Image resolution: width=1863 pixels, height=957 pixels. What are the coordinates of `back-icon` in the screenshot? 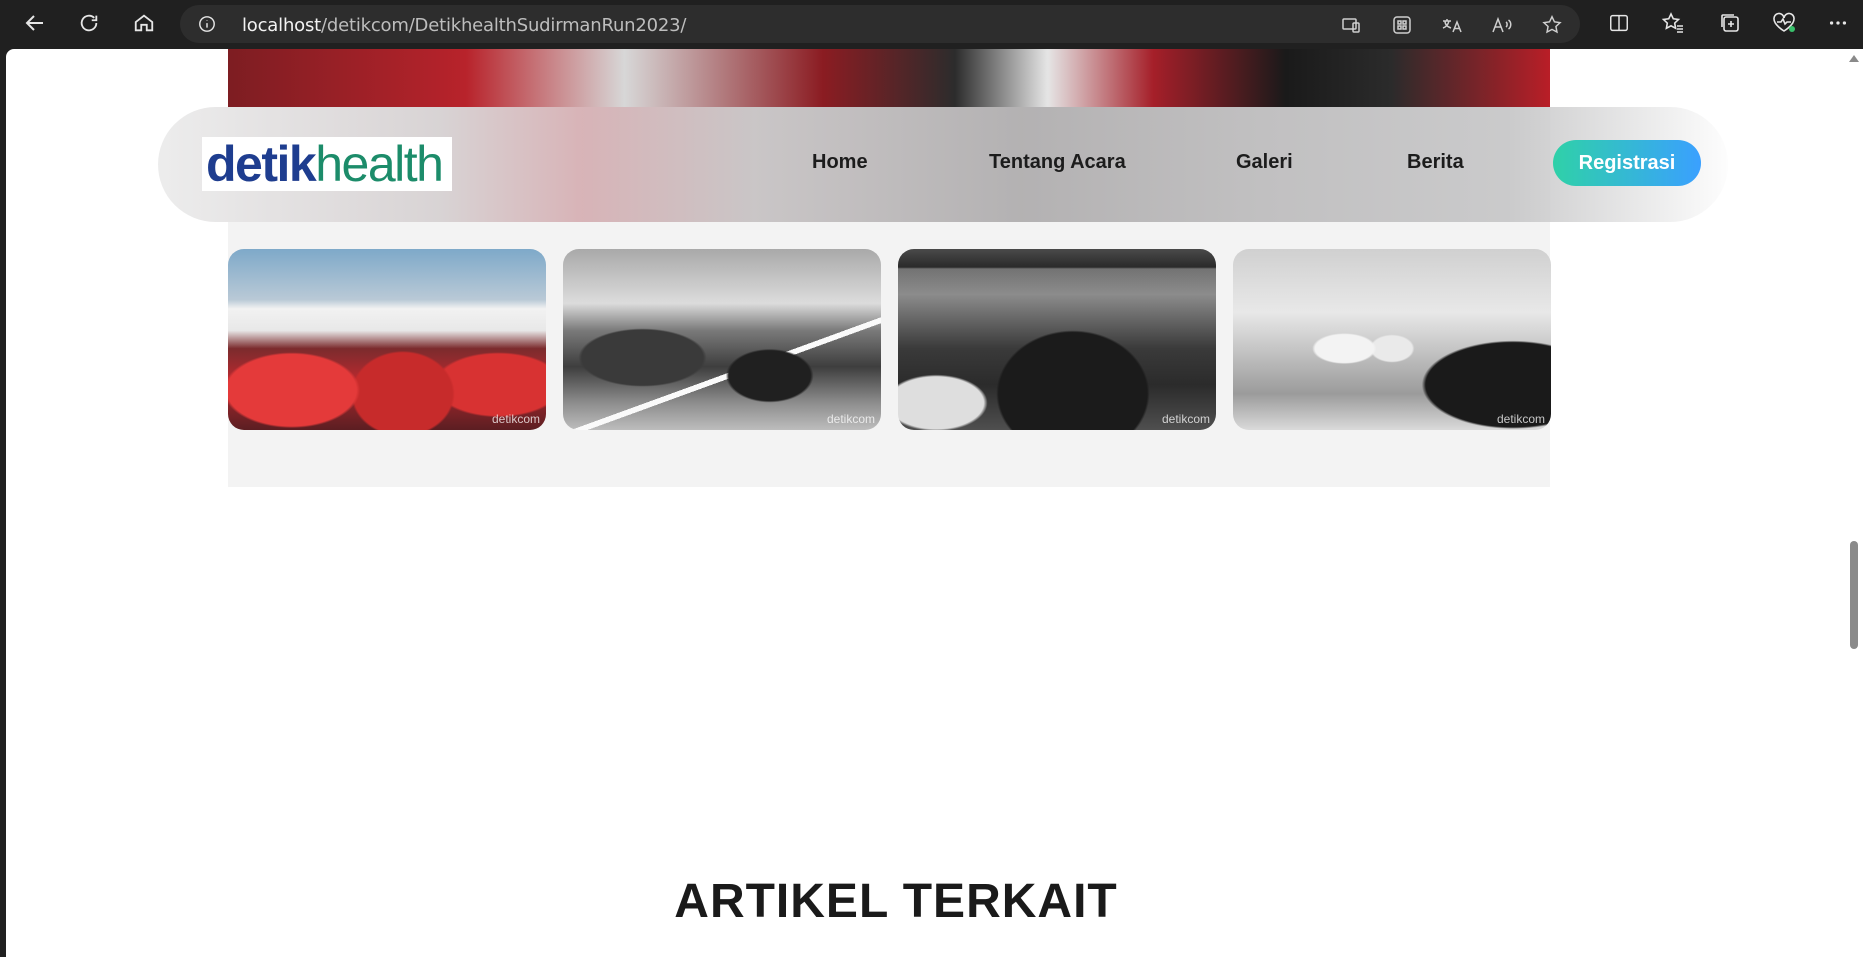 It's located at (34, 23).